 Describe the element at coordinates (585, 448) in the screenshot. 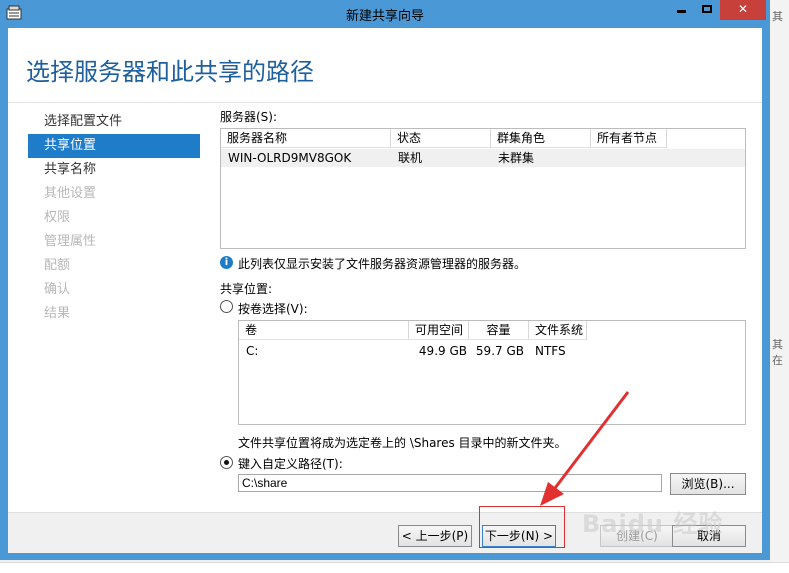

I see `annotation-arrow-icon` at that location.